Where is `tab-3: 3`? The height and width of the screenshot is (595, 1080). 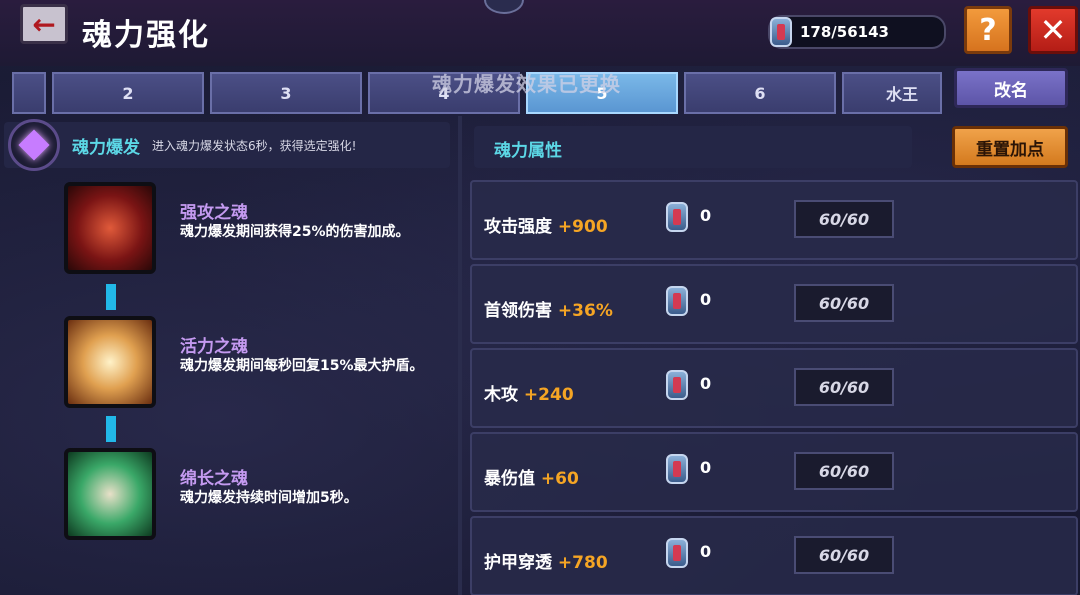
tab-3: 3 is located at coordinates (286, 93).